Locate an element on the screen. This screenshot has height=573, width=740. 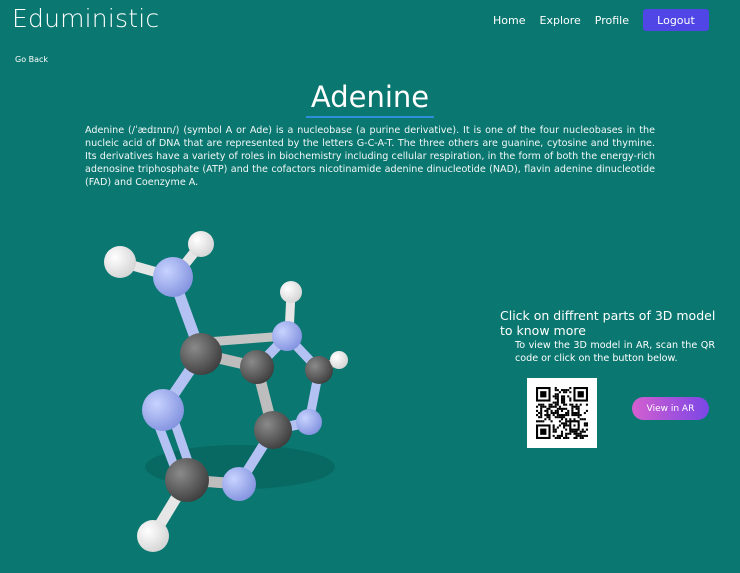
top-nav: Home Explore Profile Logout is located at coordinates (594, 20).